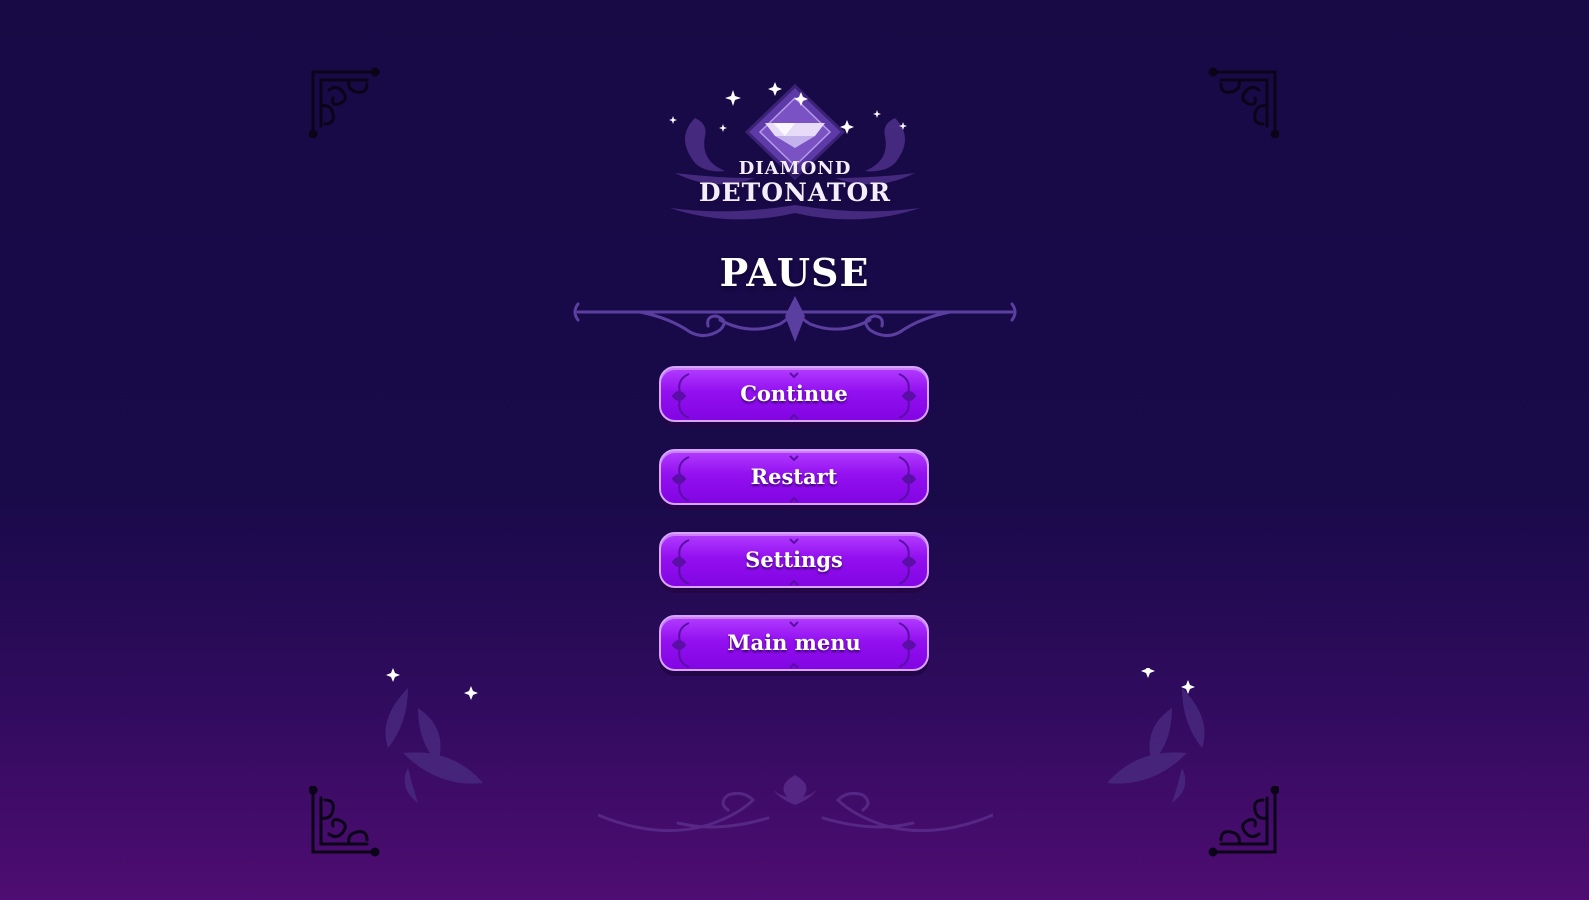 Image resolution: width=1589 pixels, height=900 pixels. I want to click on bottom-flourish-icon, so click(795, 804).